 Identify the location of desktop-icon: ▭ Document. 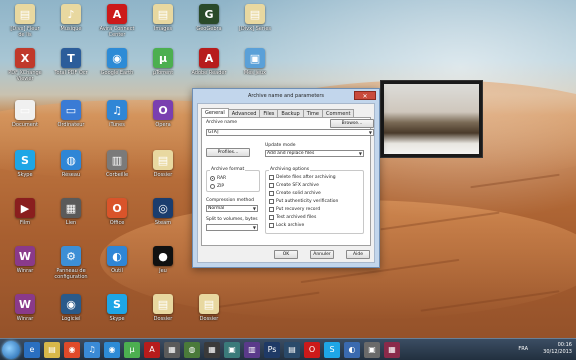
(25, 114).